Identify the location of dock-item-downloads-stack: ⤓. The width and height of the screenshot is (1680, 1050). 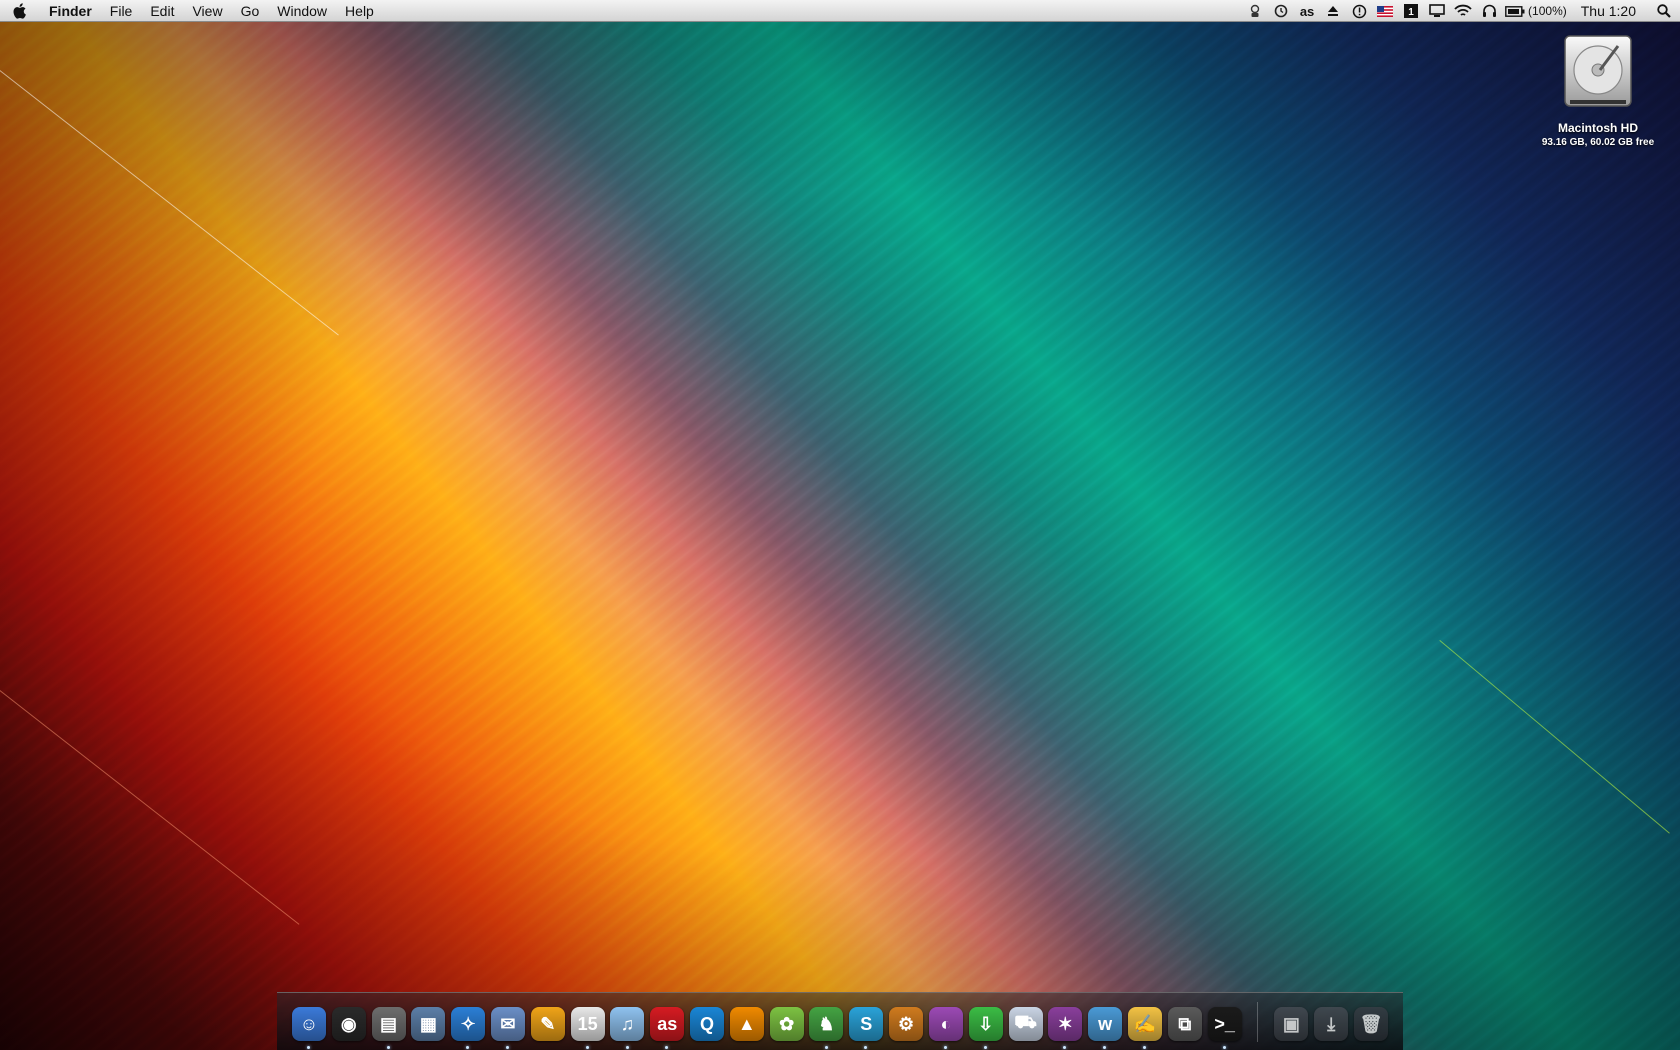
(1331, 1024).